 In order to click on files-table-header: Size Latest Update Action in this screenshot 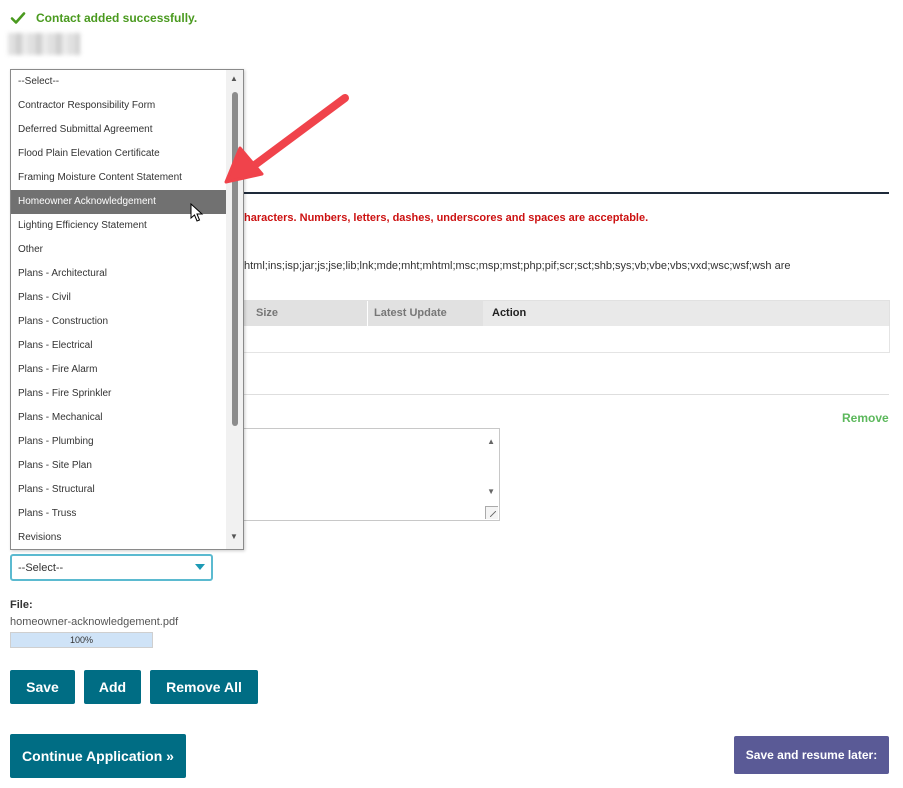, I will do `click(561, 314)`.